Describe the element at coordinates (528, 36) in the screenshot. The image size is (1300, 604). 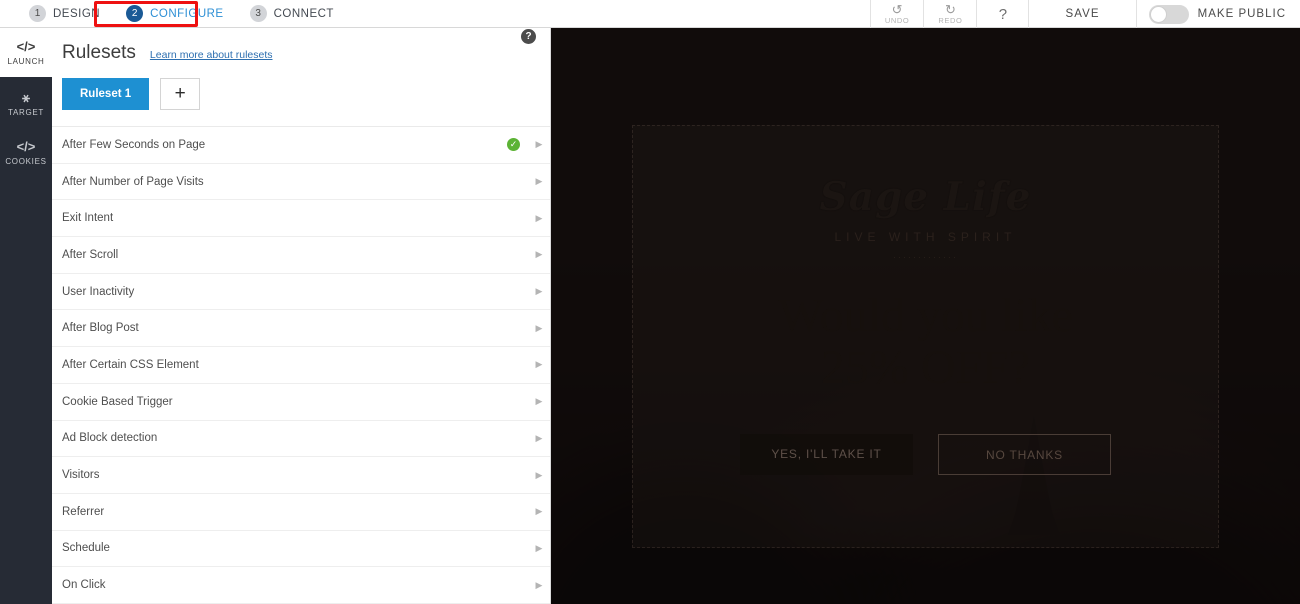
I see `help-circle-icon: ?` at that location.